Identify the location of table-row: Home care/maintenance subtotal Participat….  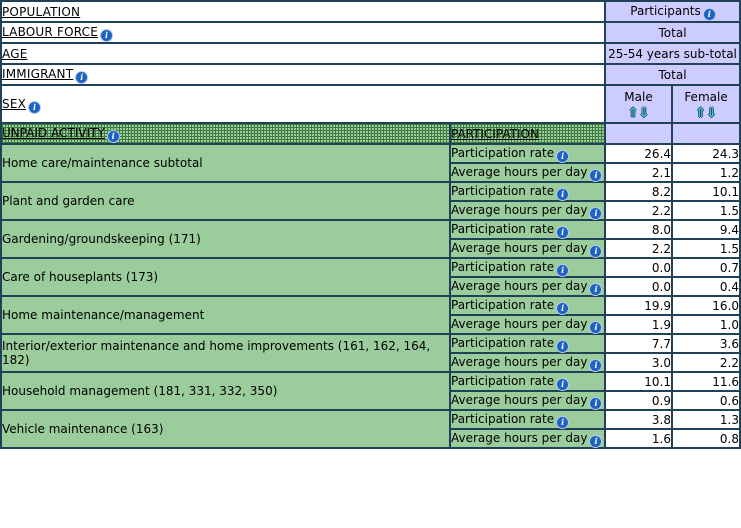
(370, 163).